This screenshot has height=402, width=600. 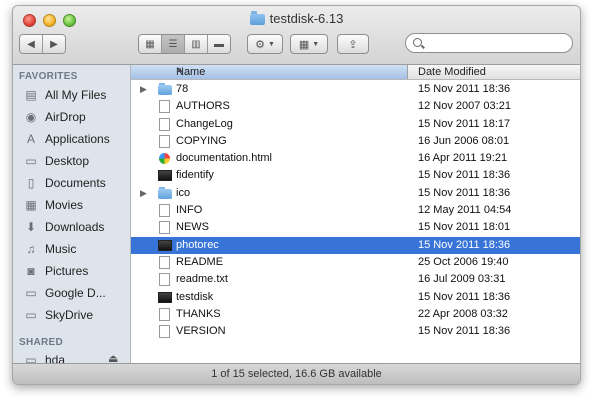 I want to click on sidebar-item-airdrop: ◉ AirDrop, so click(x=54, y=117).